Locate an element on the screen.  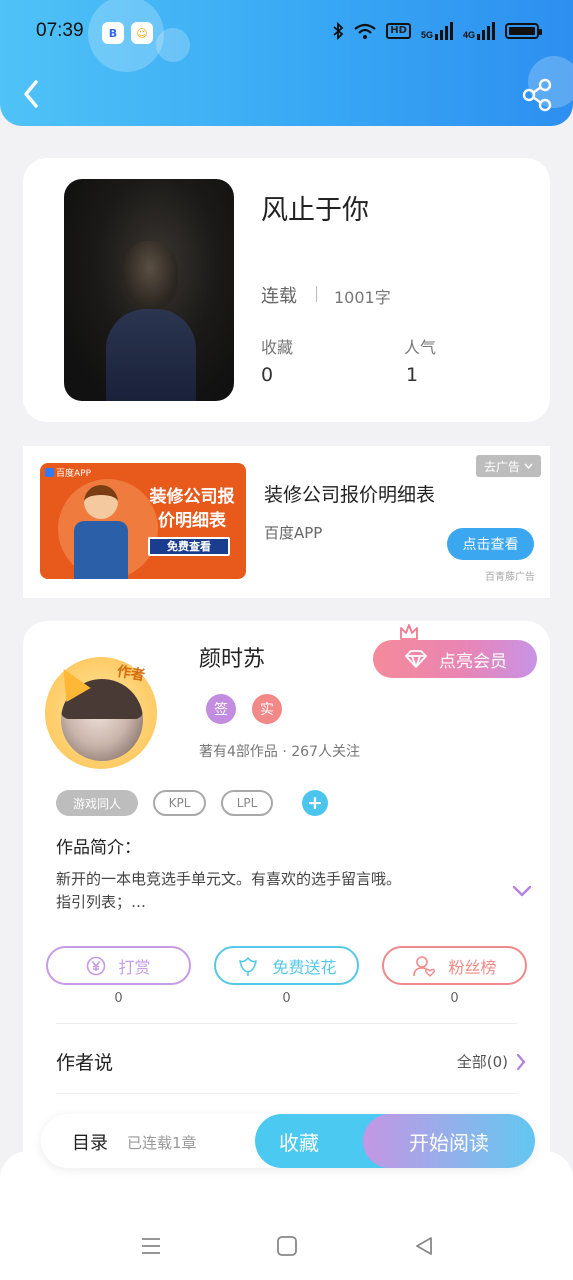
ad-worker-head is located at coordinates (101, 502).